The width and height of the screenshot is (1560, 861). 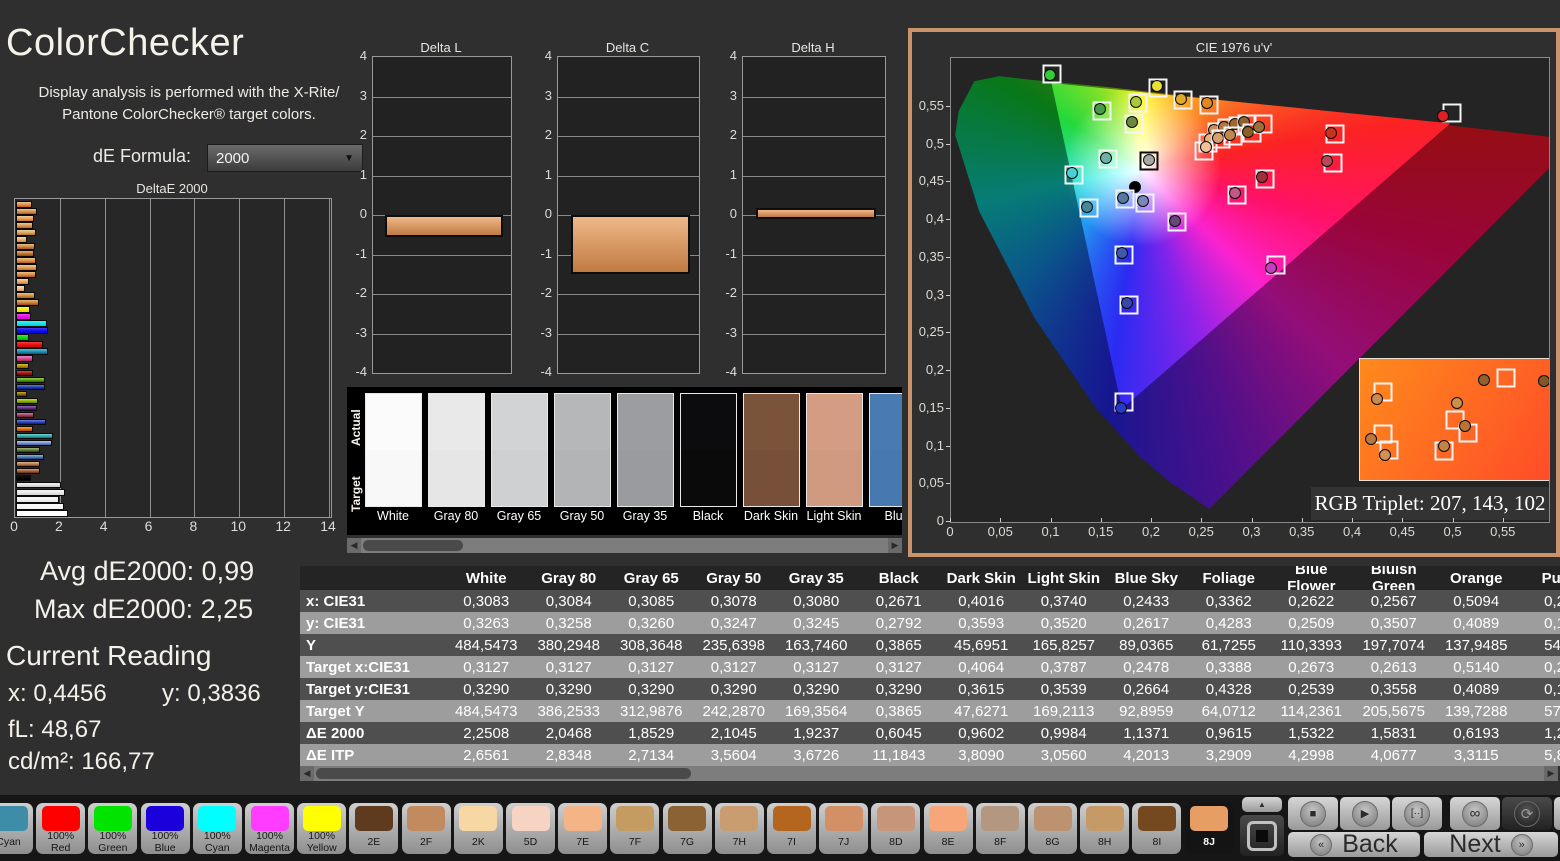 I want to click on patch-button-100-magenta: 100% Magenta, so click(x=269, y=828).